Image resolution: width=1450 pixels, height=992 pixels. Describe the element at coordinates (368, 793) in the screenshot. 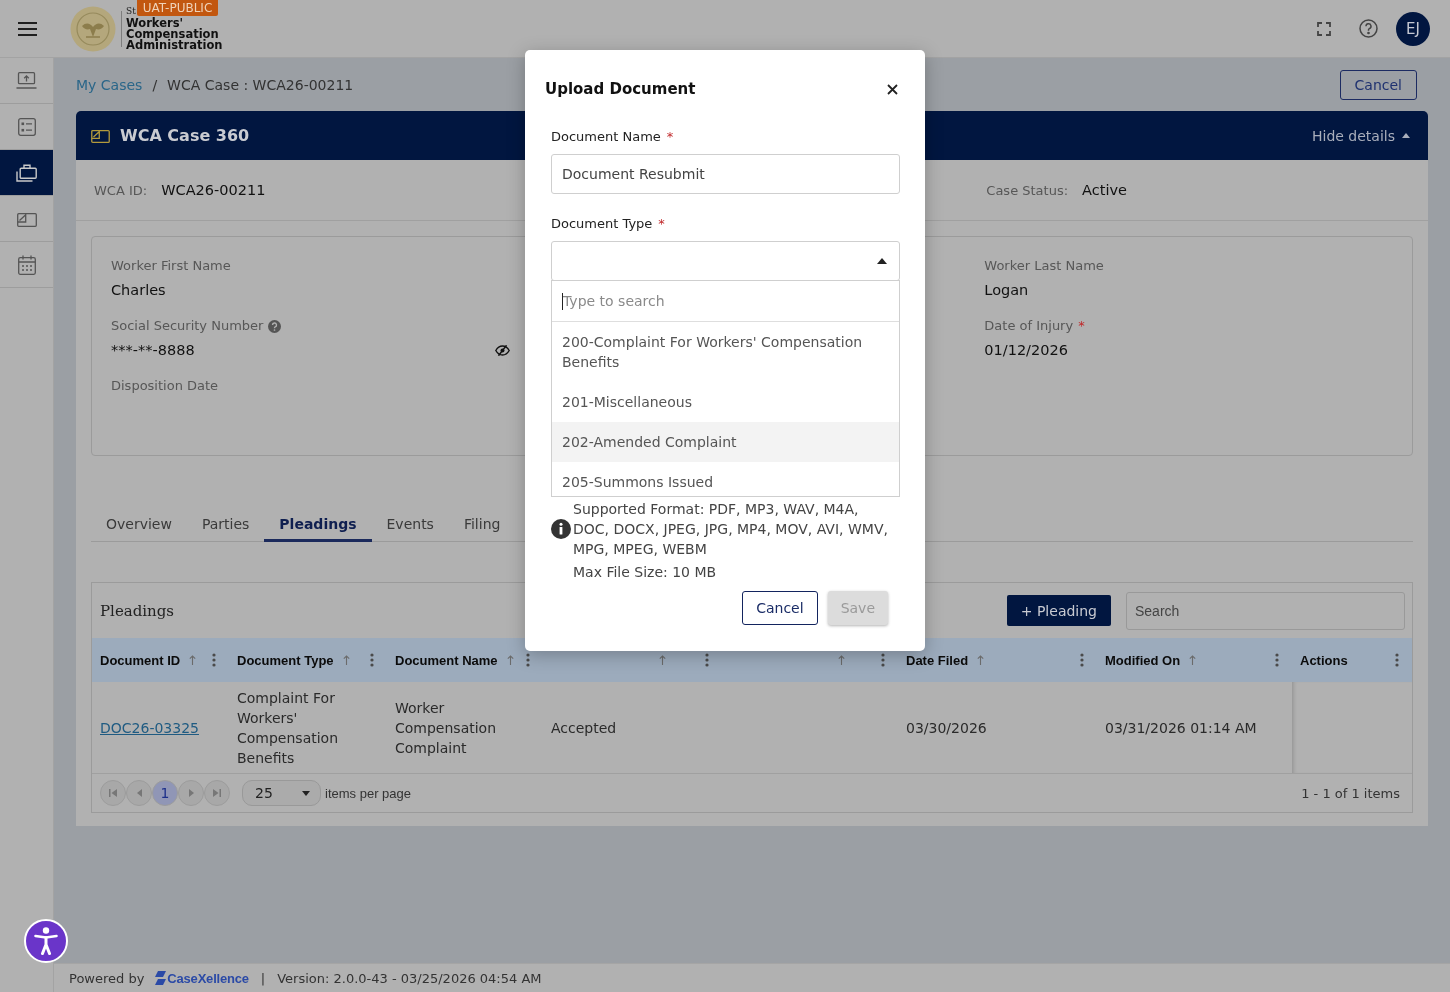

I see `page-size-label: items per page` at that location.